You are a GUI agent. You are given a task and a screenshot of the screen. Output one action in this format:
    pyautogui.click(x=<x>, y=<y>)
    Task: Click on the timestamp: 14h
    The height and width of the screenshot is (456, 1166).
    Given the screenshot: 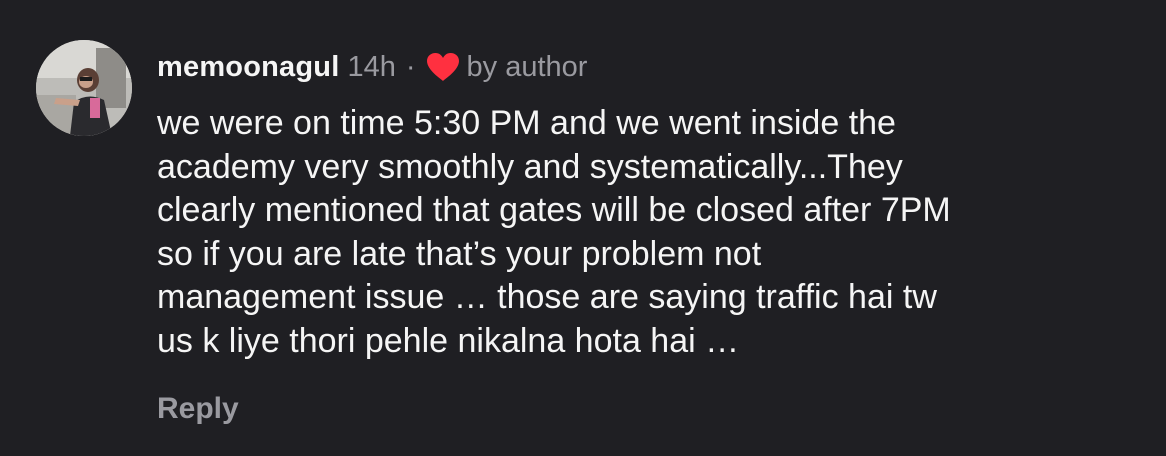 What is the action you would take?
    pyautogui.click(x=371, y=66)
    